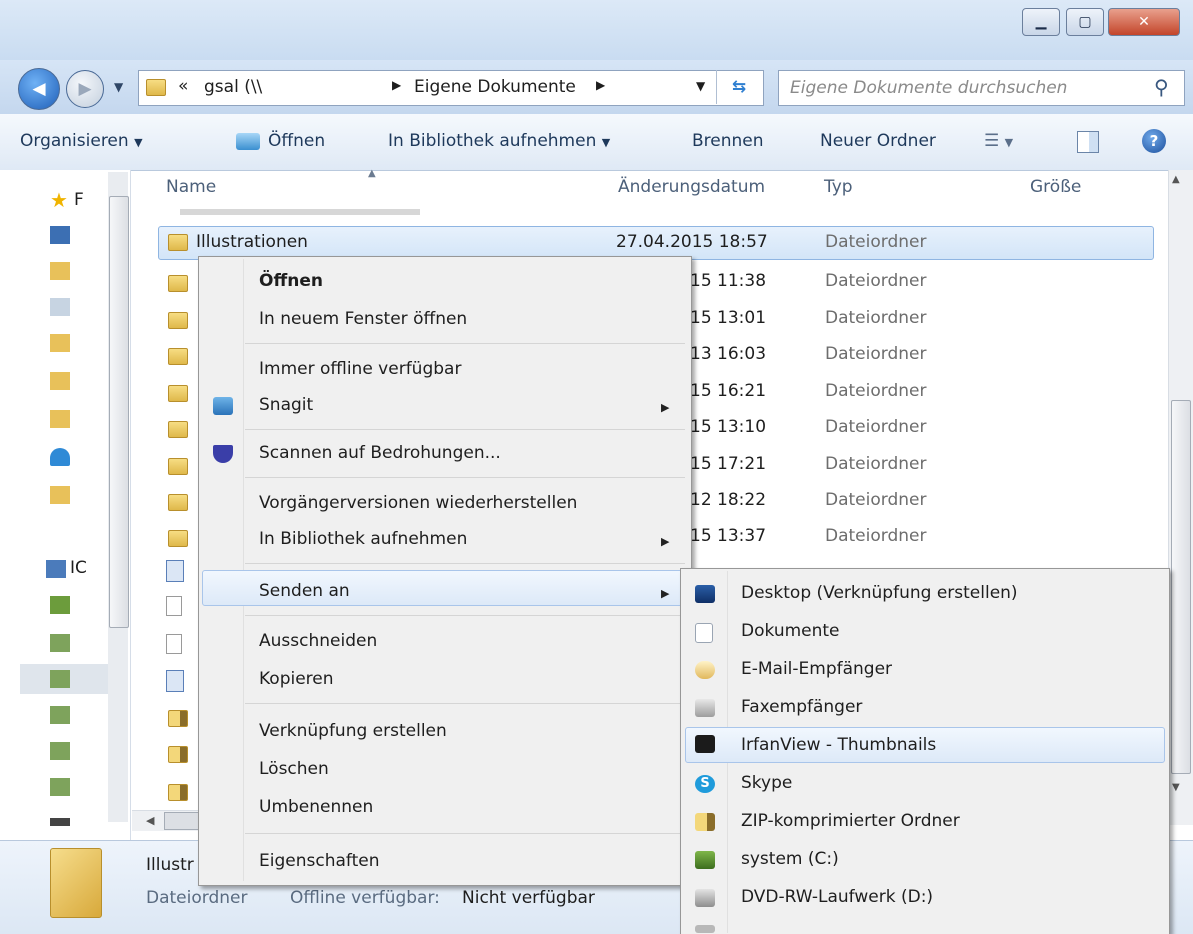  What do you see at coordinates (60, 457) in the screenshot?
I see `cloud-icon` at bounding box center [60, 457].